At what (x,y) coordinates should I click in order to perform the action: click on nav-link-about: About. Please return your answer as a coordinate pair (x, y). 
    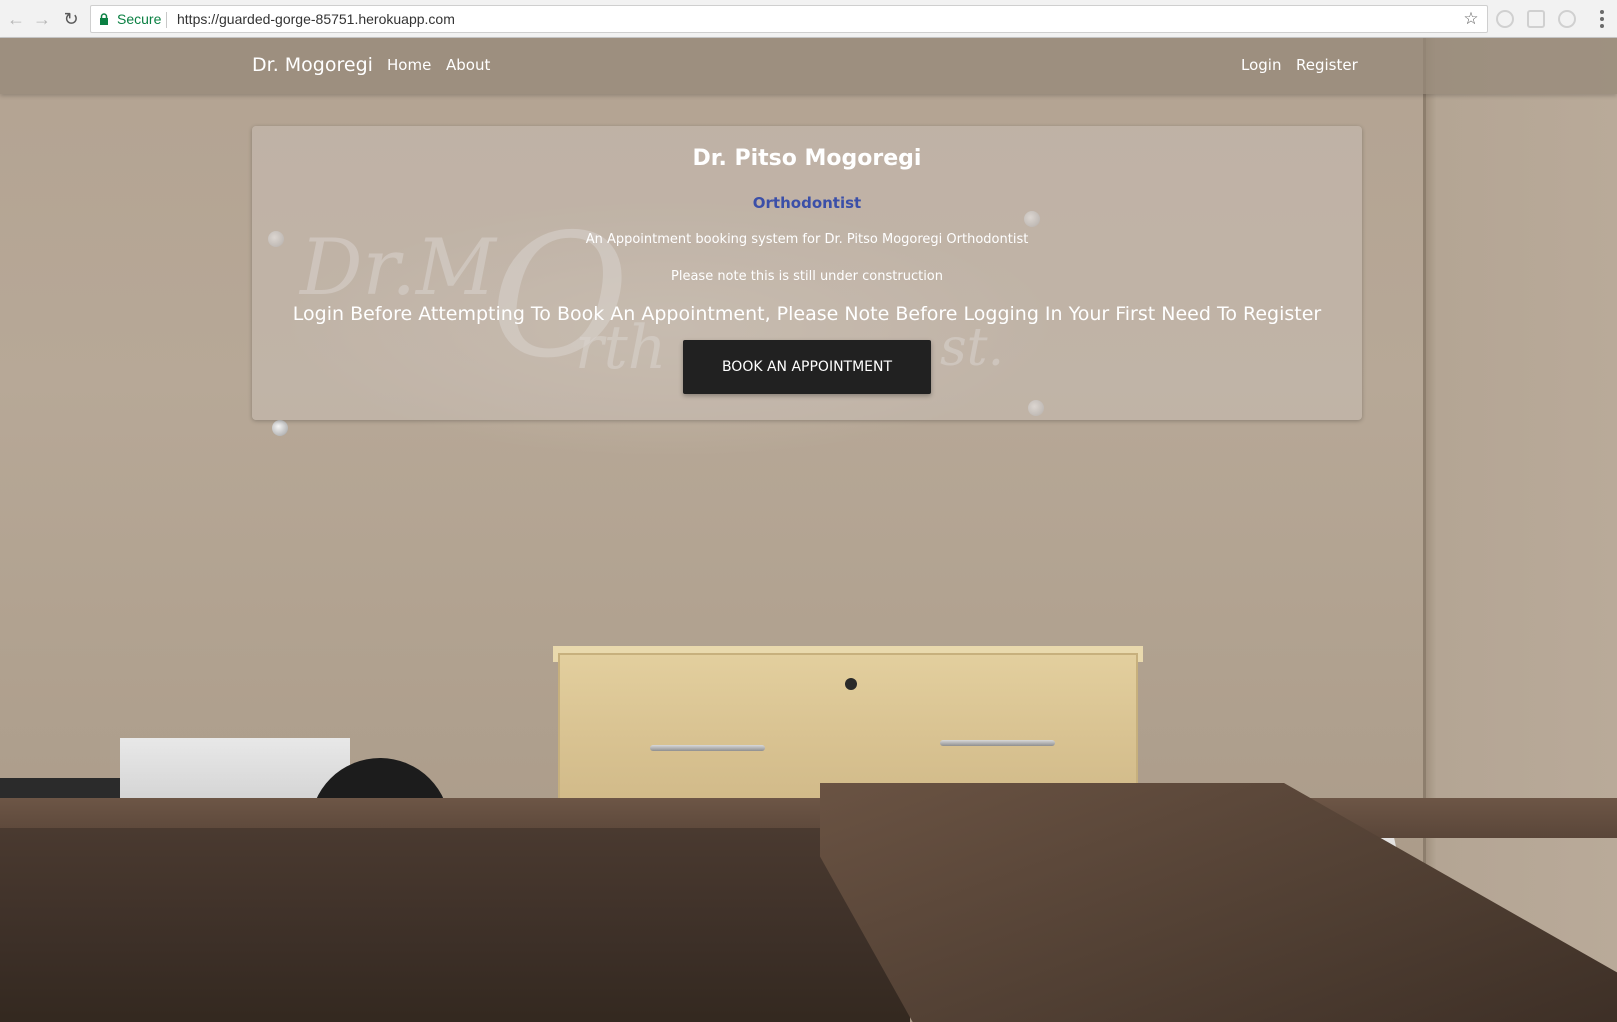
    Looking at the image, I should click on (468, 65).